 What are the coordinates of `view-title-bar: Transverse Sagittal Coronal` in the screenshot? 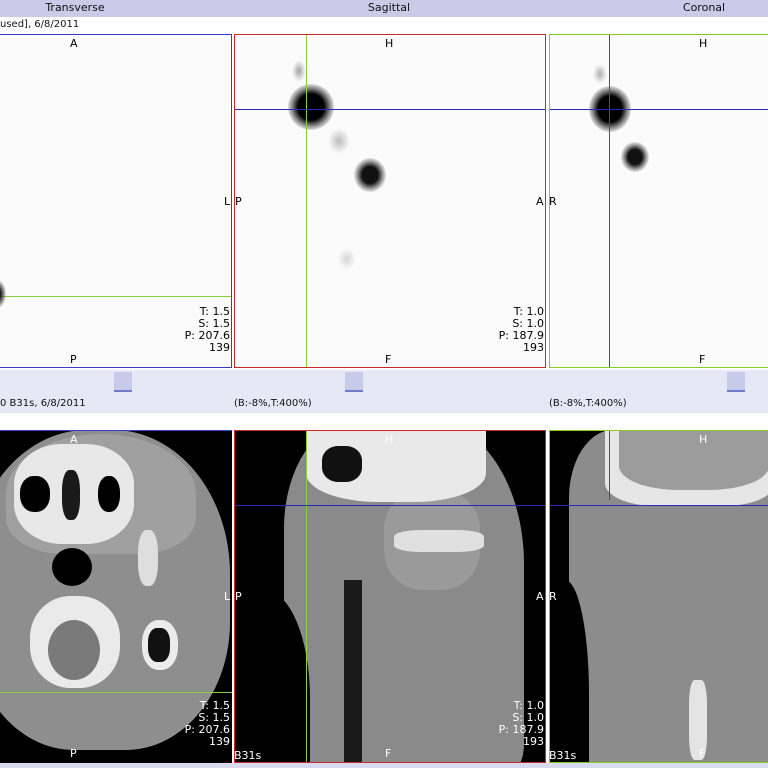 It's located at (384, 8).